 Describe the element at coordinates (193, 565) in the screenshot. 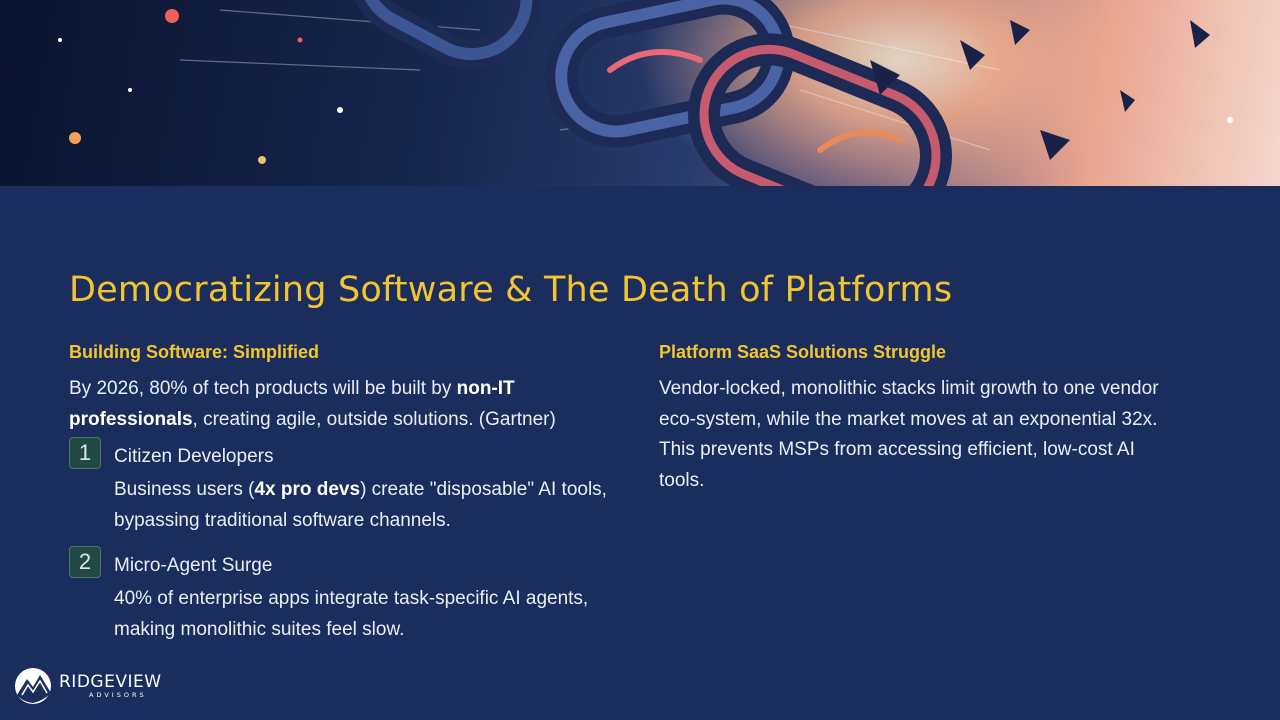

I see `item-title: Micro-Agent Surge` at that location.